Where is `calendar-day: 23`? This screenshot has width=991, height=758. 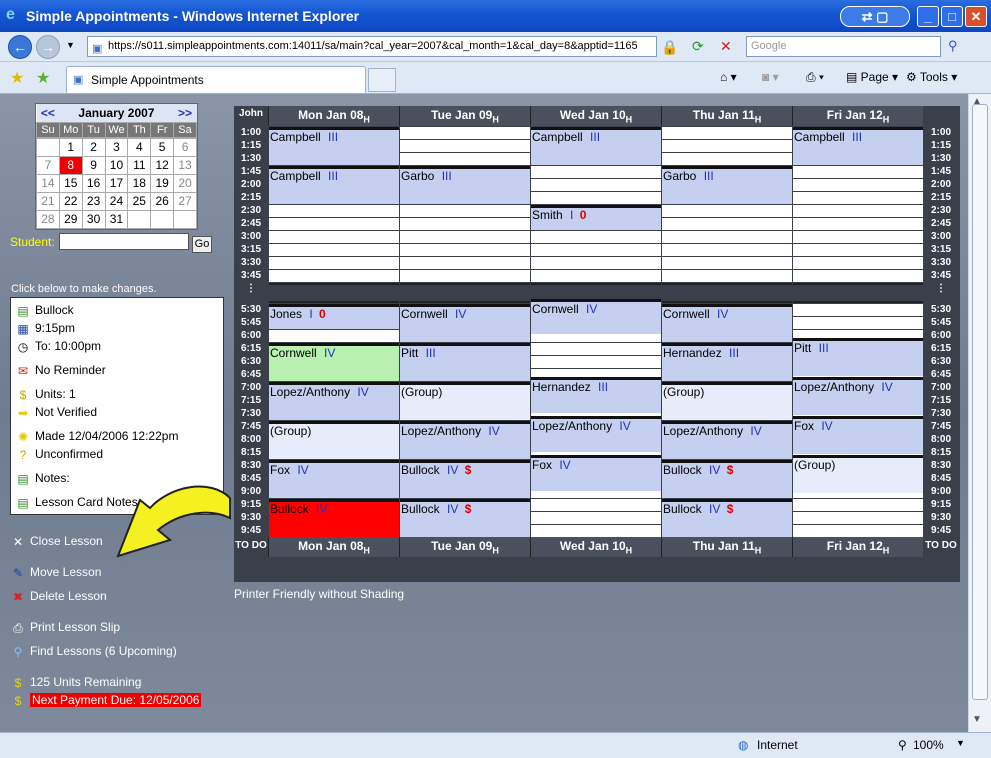
calendar-day: 23 is located at coordinates (93, 201).